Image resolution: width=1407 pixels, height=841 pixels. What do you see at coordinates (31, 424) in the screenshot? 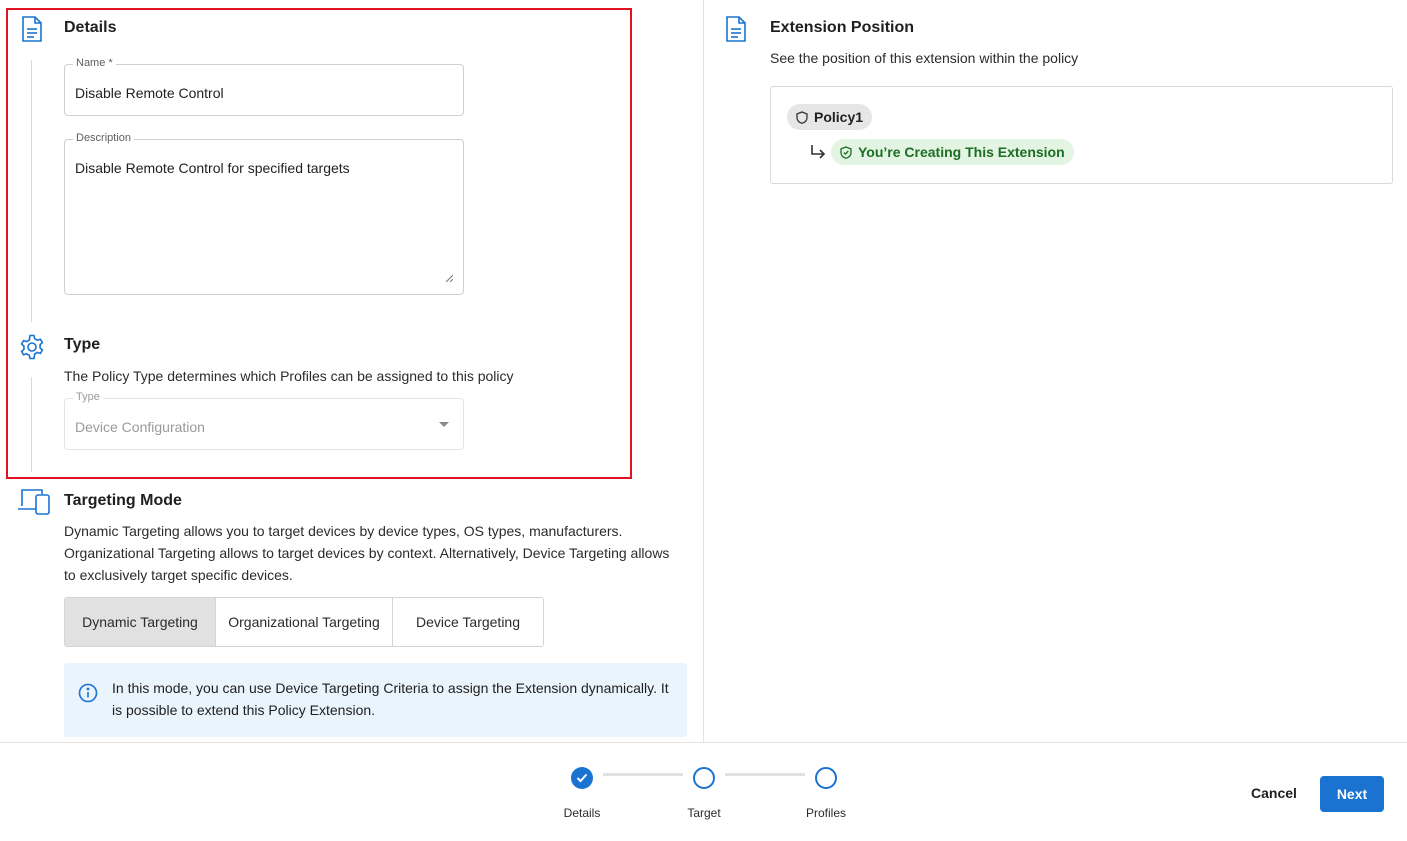
I see `type-connector-line` at bounding box center [31, 424].